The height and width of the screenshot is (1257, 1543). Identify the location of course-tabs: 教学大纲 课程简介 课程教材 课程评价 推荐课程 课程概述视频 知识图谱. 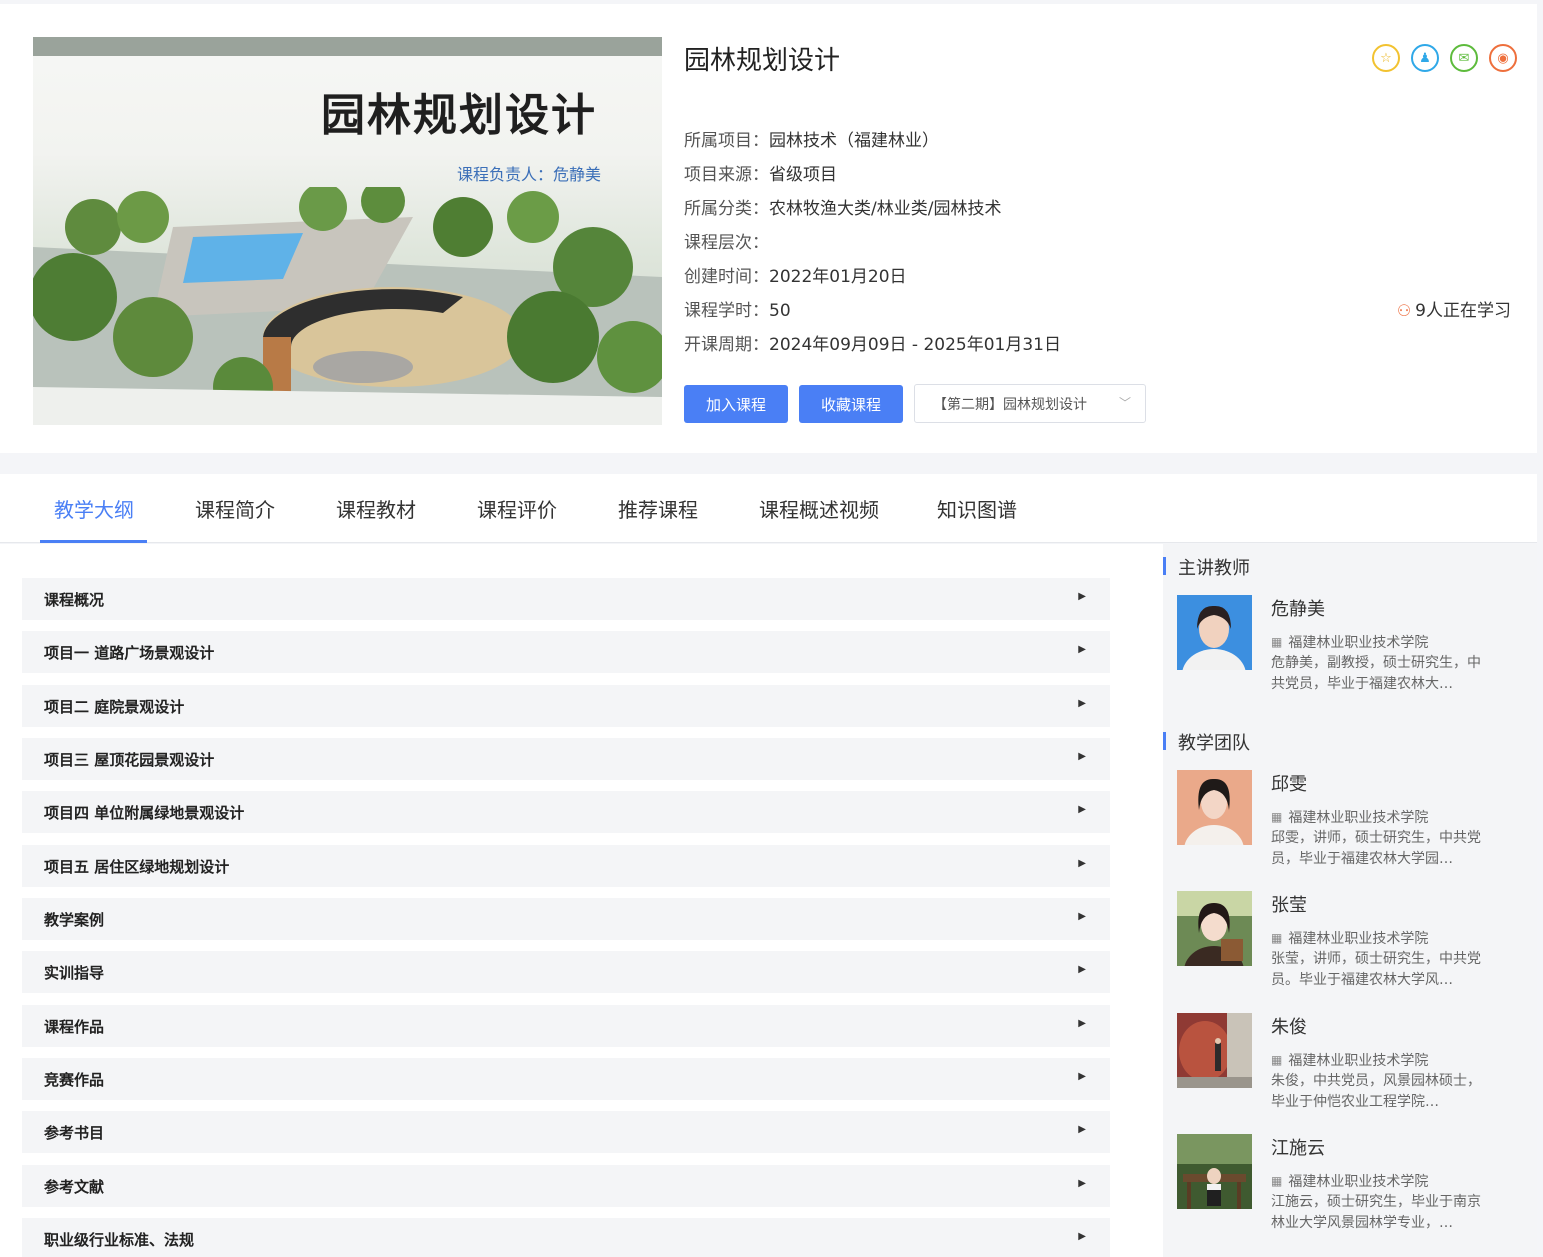
(768, 508).